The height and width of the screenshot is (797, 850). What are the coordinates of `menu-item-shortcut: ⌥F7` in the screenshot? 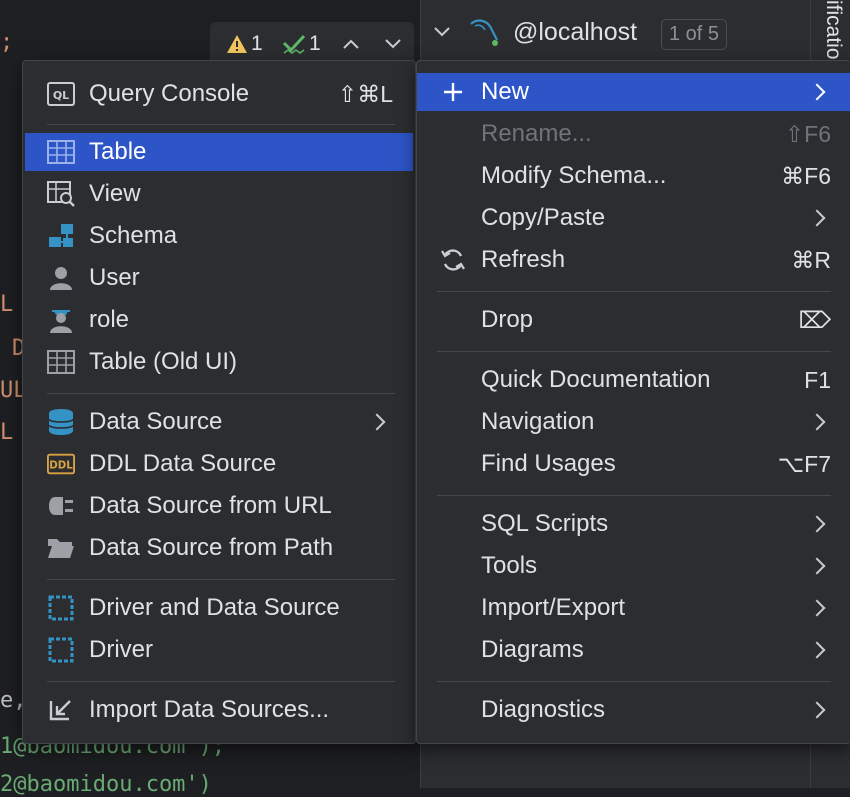 It's located at (804, 463).